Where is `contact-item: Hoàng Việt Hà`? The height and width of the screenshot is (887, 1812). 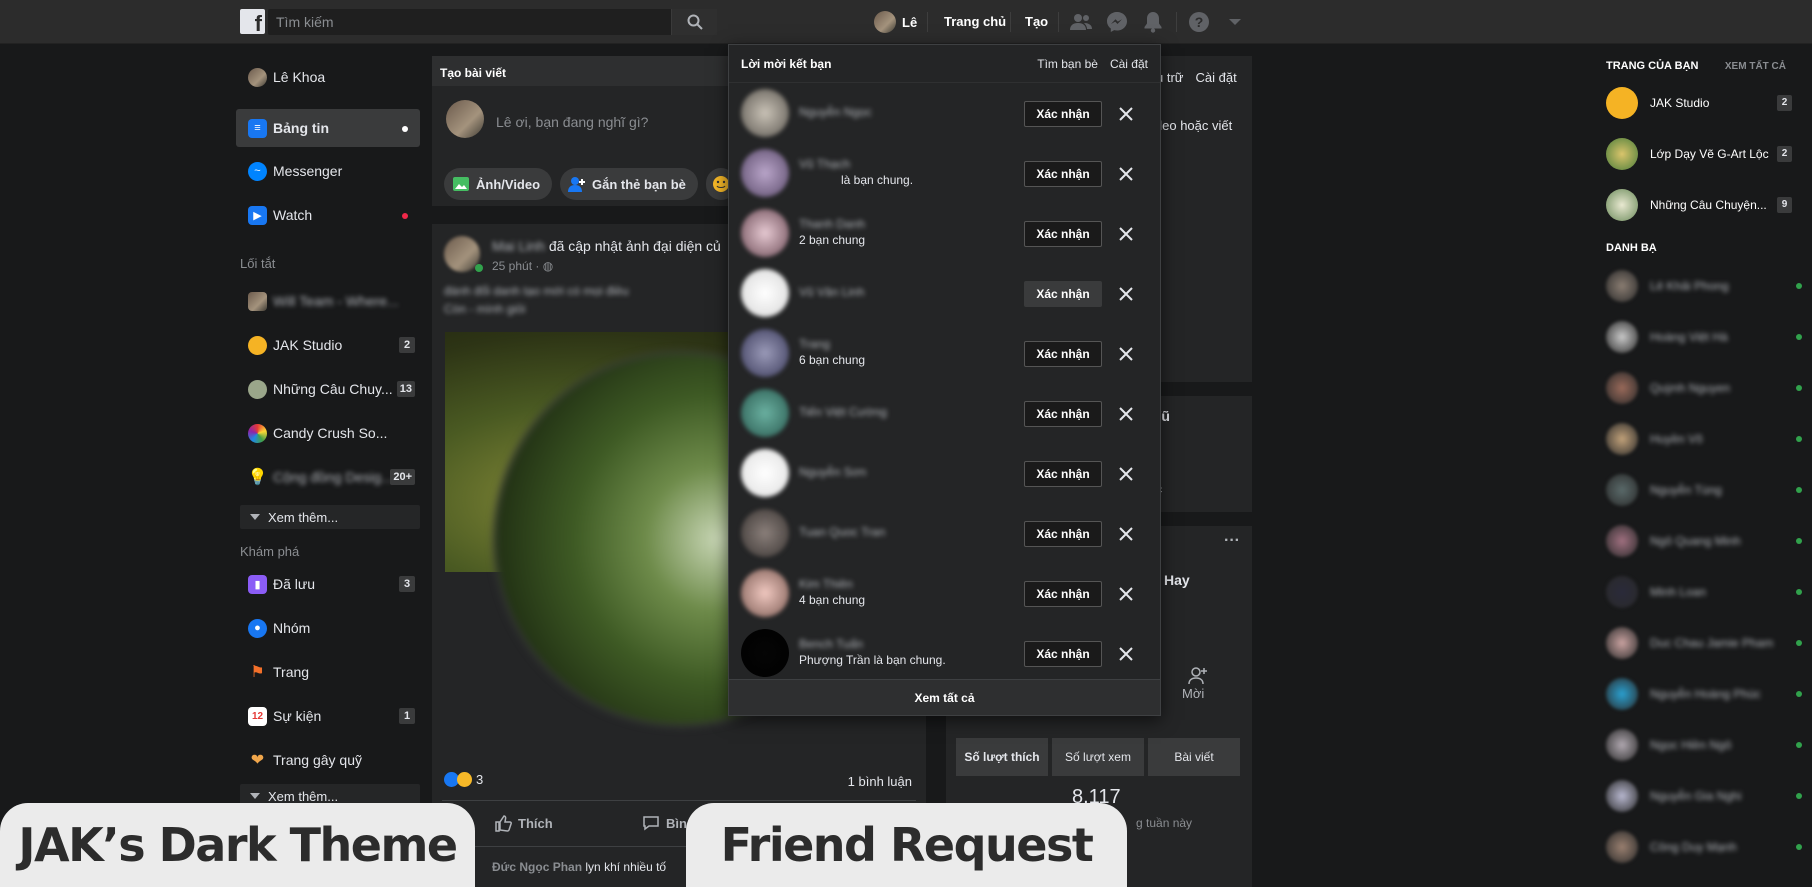
contact-item: Hoàng Việt Hà is located at coordinates (1704, 337).